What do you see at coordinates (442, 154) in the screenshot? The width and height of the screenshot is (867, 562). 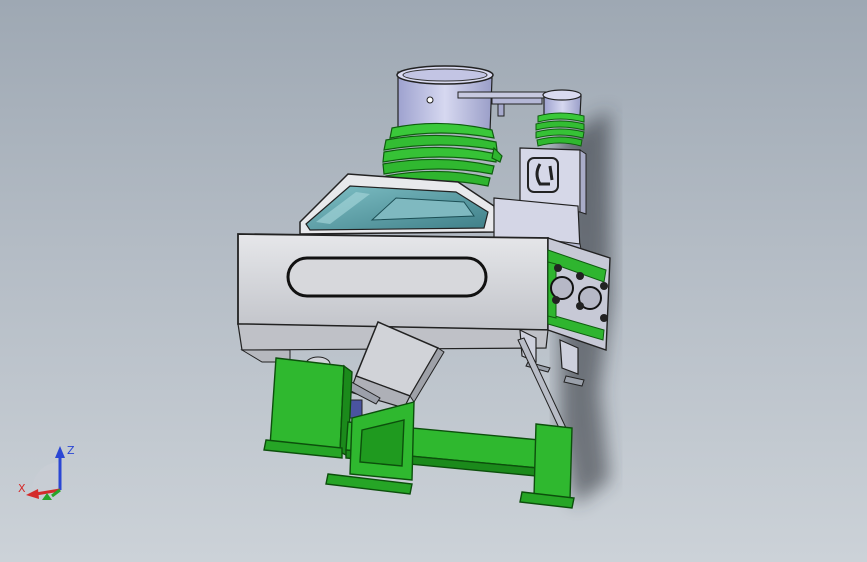 I see `large-bellows` at bounding box center [442, 154].